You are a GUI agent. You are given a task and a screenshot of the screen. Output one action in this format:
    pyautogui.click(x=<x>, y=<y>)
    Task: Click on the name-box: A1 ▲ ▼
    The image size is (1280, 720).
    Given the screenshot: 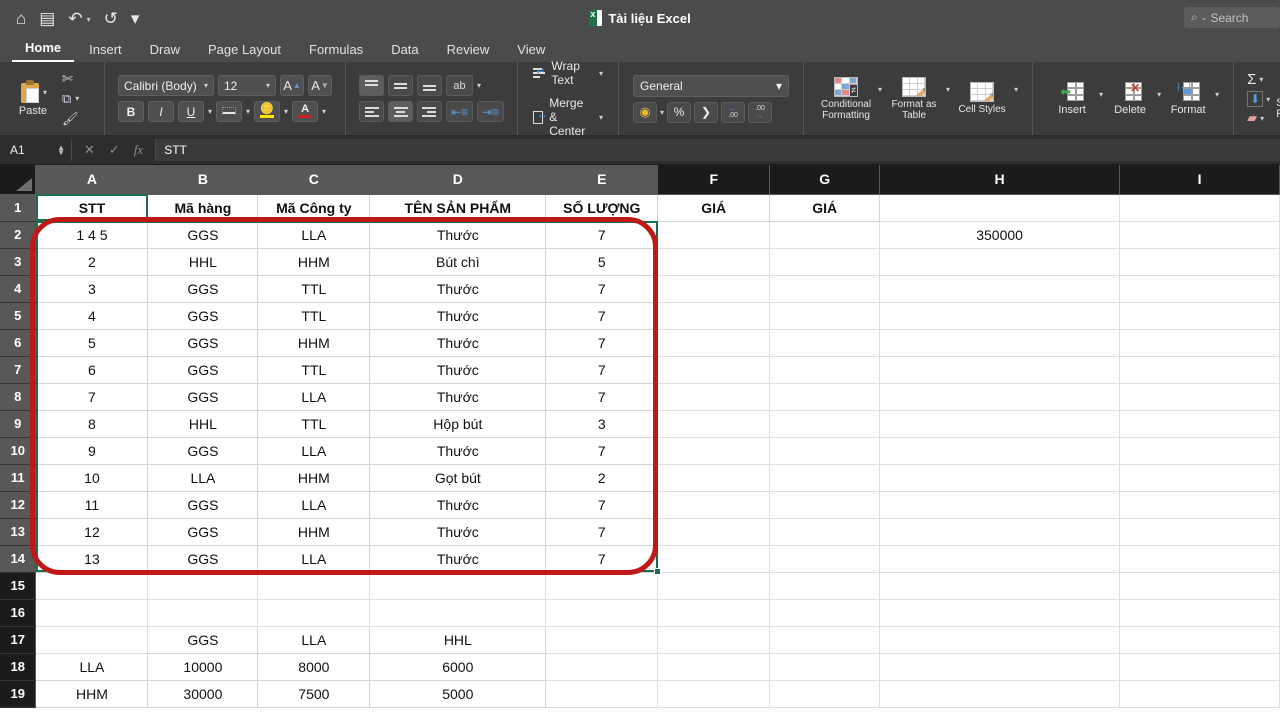 What is the action you would take?
    pyautogui.click(x=36, y=150)
    